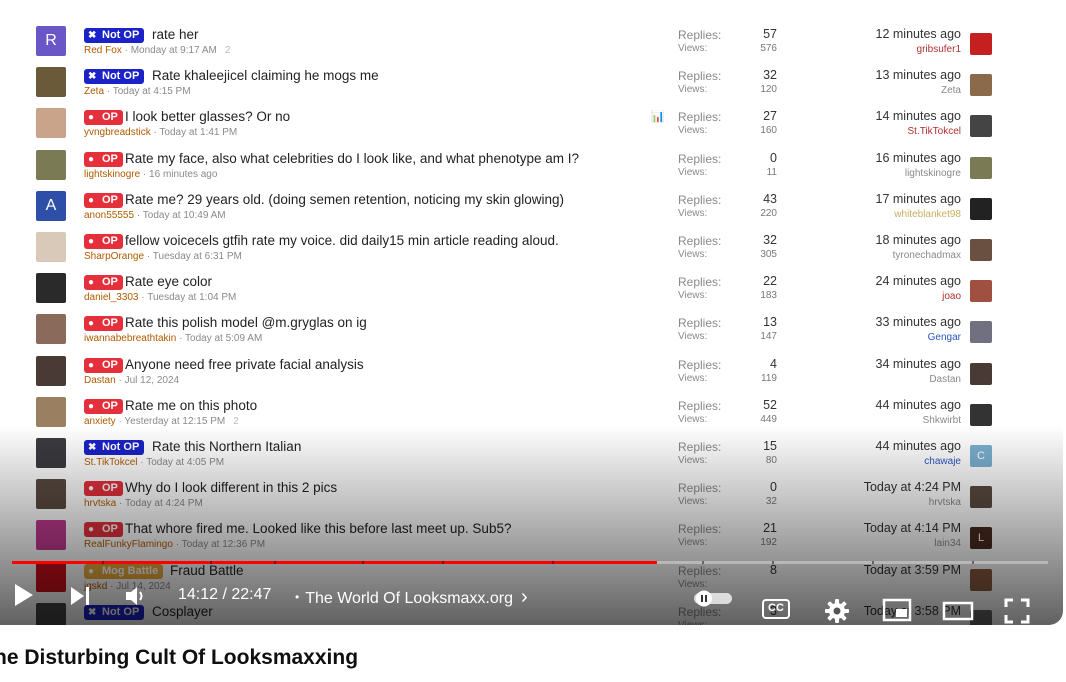  I want to click on last-post-time: 17 minutes ago, so click(870, 199).